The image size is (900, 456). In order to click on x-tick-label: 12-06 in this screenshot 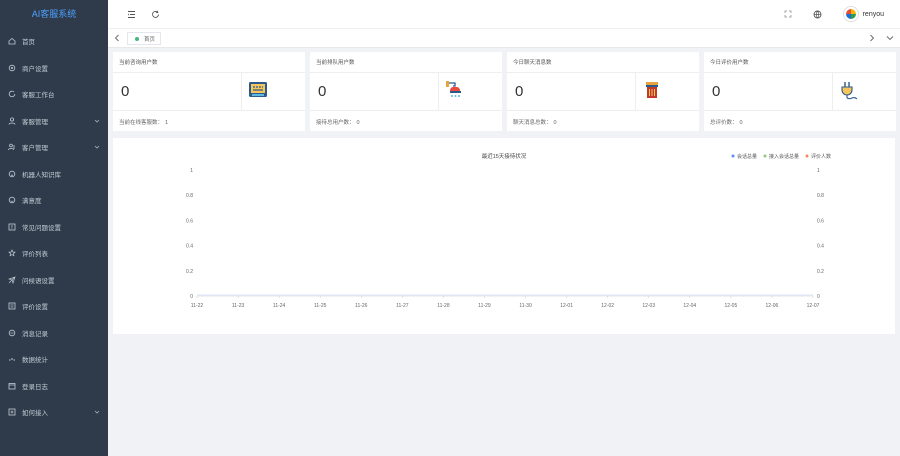, I will do `click(772, 306)`.